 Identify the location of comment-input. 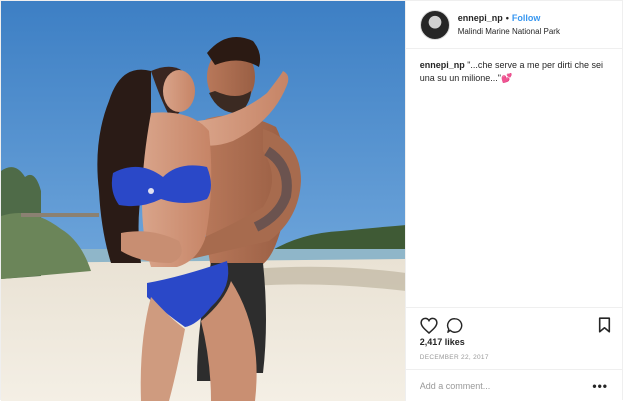
(506, 385).